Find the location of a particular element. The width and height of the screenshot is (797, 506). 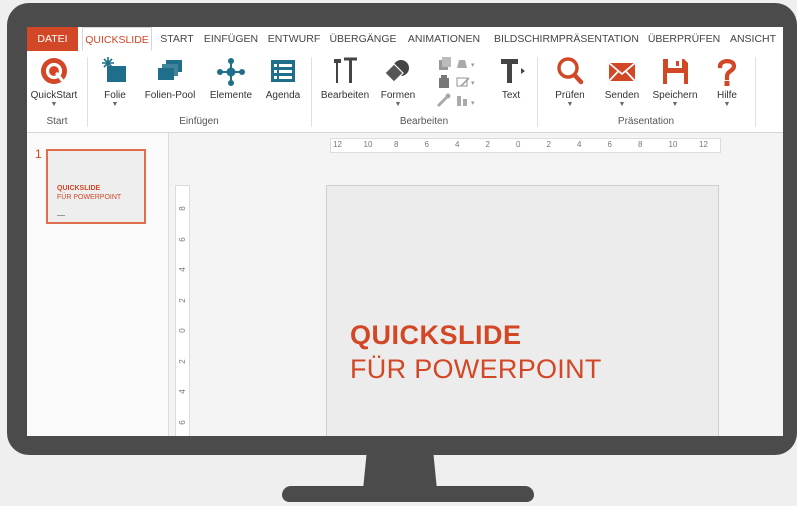

tab-ueberpruefen: ÜBERPRÜFEN is located at coordinates (684, 39).